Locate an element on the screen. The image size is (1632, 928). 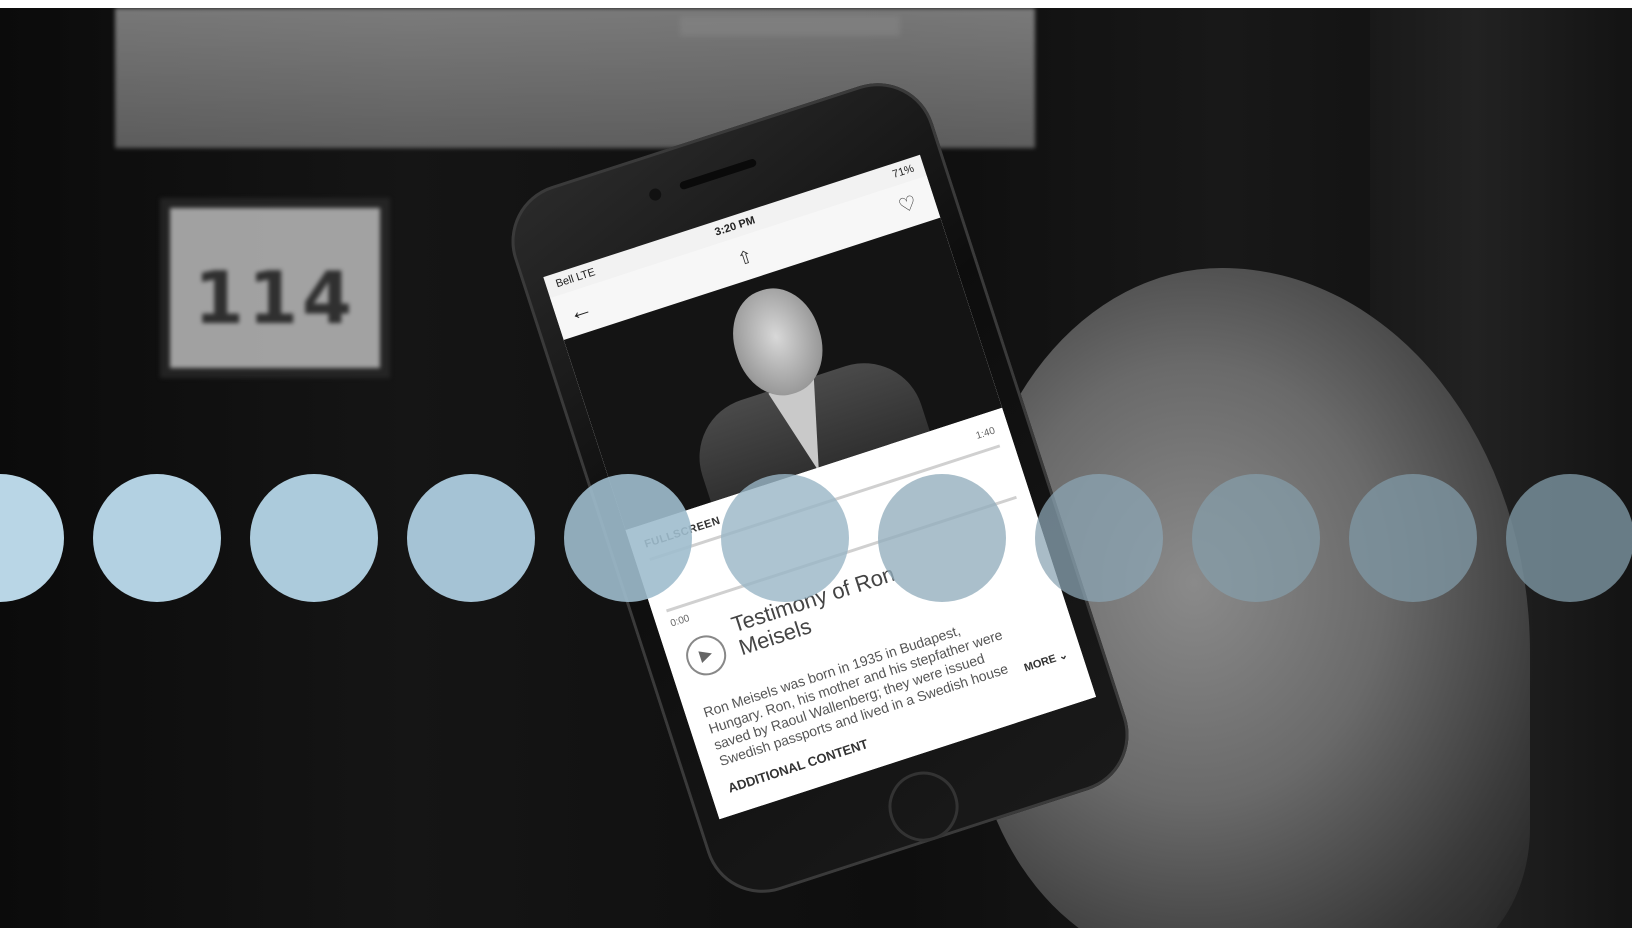
more-label: MORE is located at coordinates (1040, 663).